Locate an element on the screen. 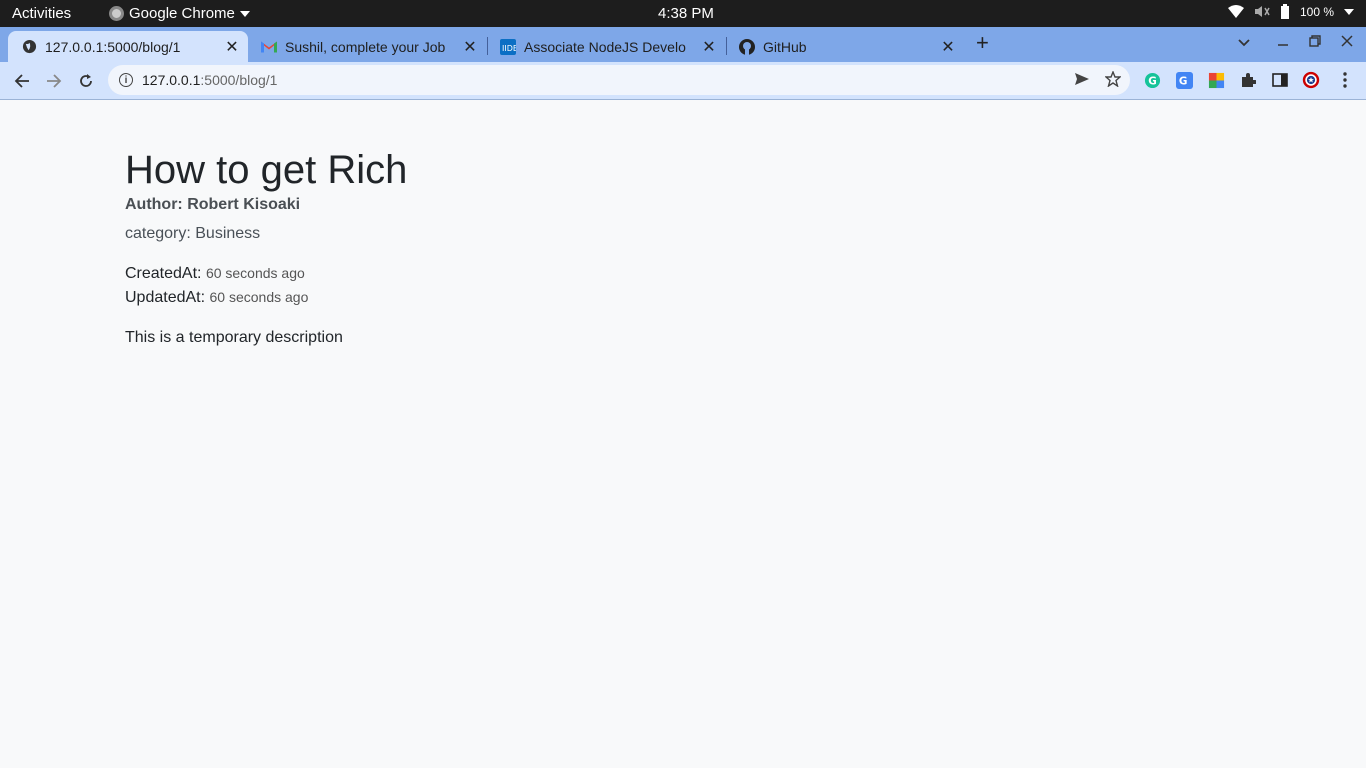 The width and height of the screenshot is (1366, 768). post-category: category: Business is located at coordinates (193, 233).